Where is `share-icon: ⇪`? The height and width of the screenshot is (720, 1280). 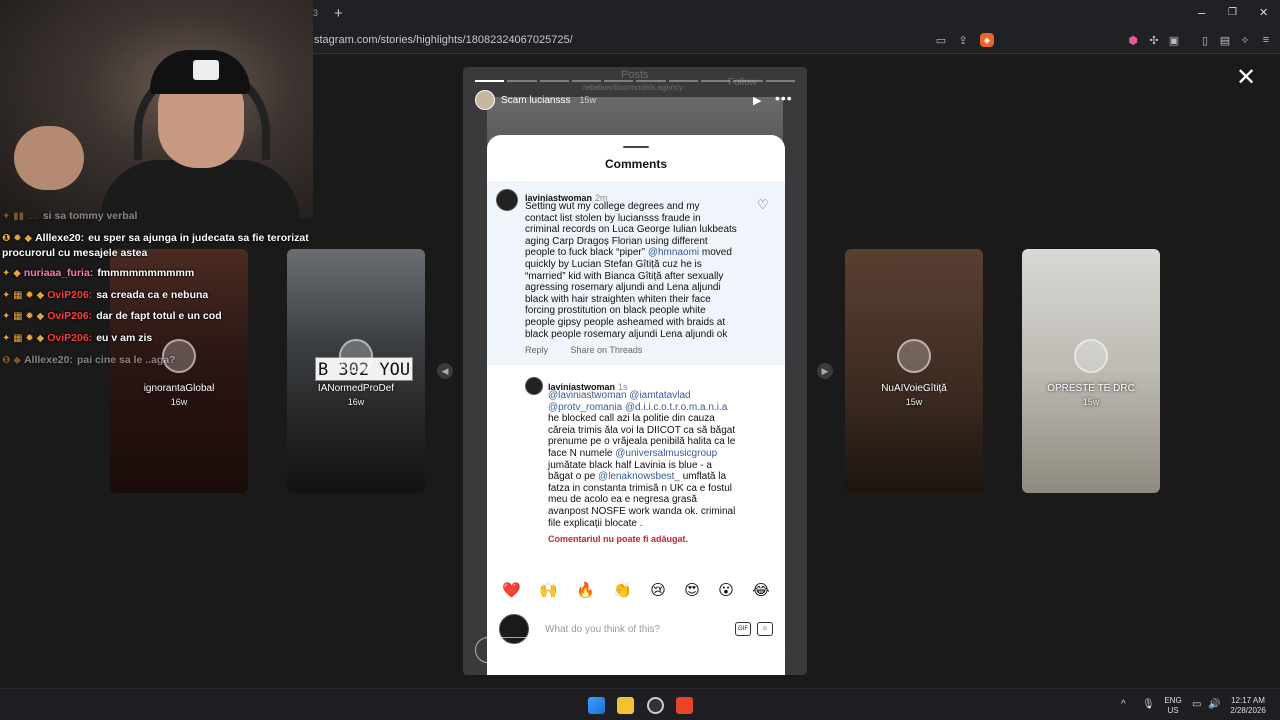
share-icon: ⇪ is located at coordinates (963, 40).